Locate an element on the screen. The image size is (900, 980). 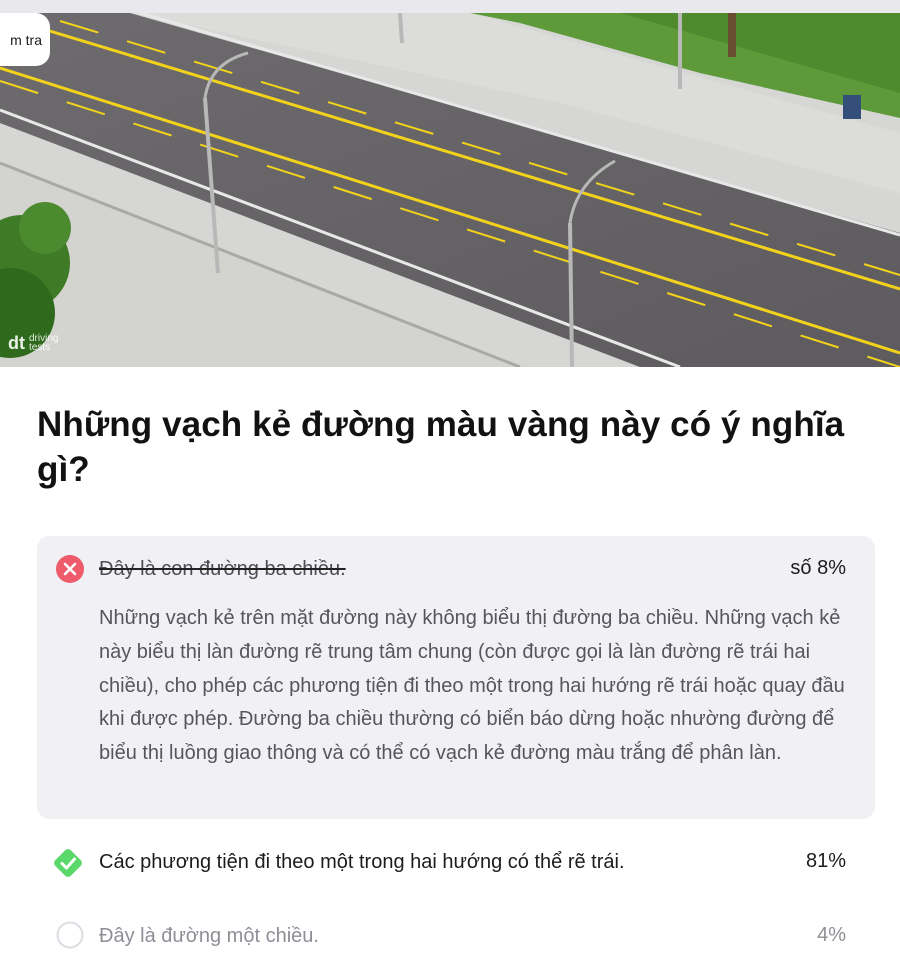
answer-label: Đây là đường một chiều. is located at coordinates (209, 936).